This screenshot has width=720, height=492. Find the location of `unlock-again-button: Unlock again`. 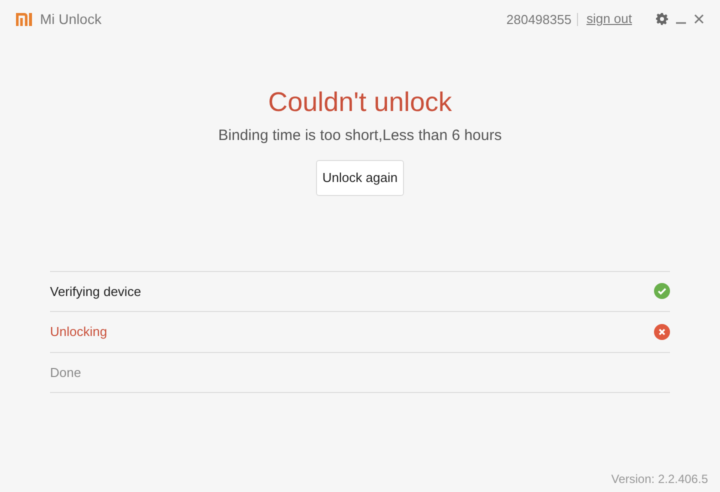

unlock-again-button: Unlock again is located at coordinates (360, 178).